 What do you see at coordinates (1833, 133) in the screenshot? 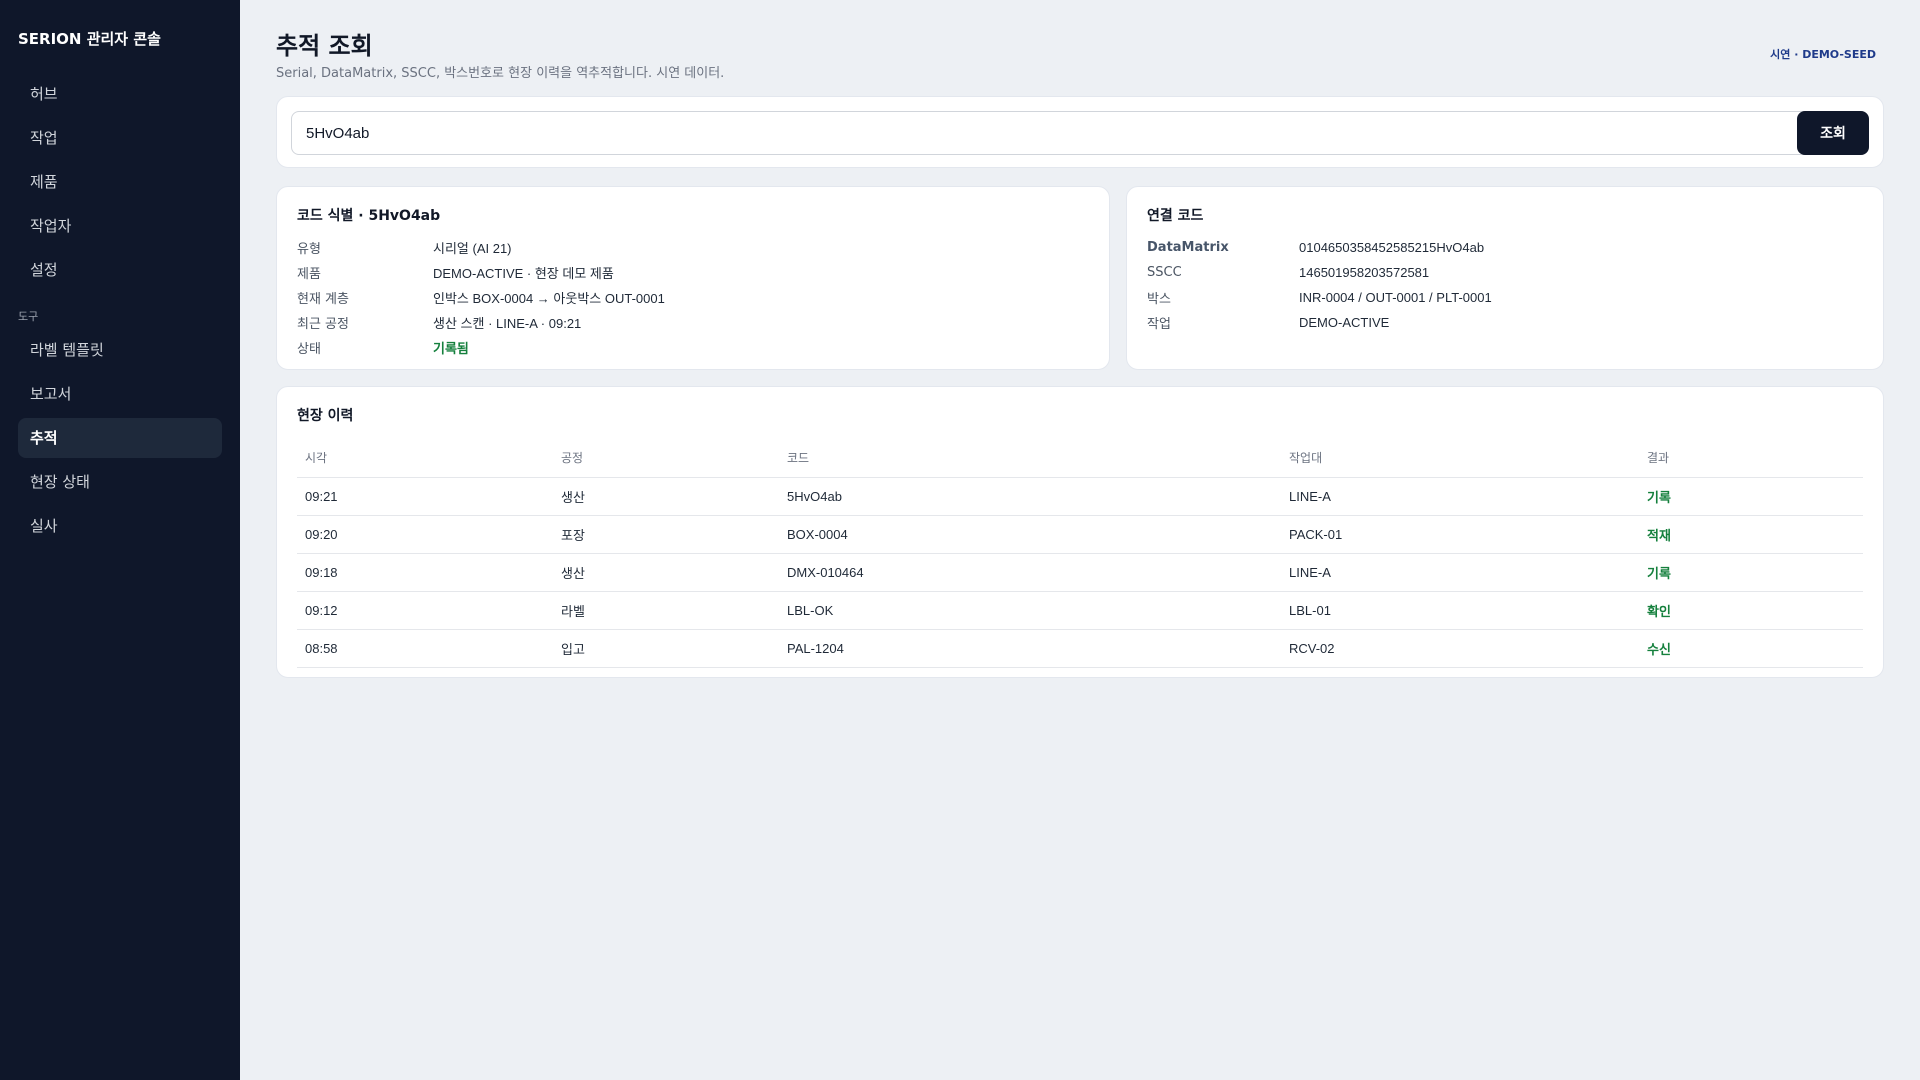
I see `search-button: 조회` at bounding box center [1833, 133].